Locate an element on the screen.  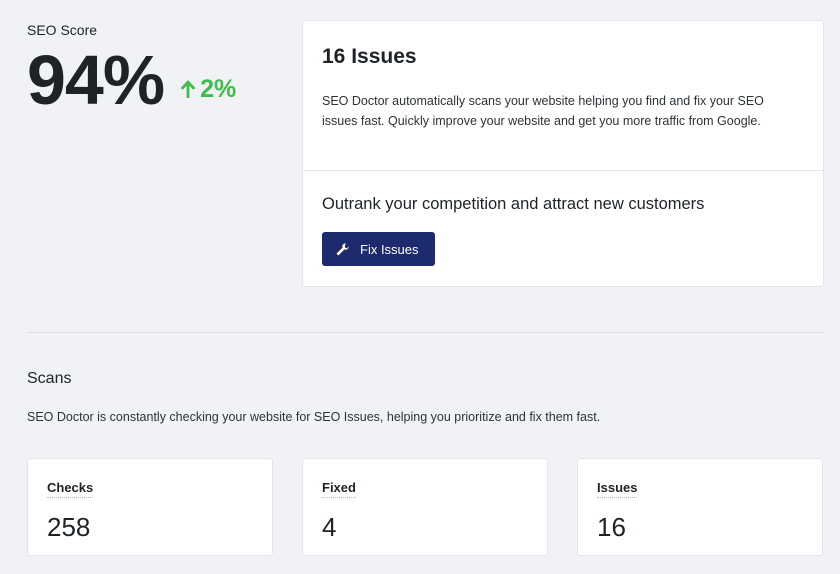
fix-issues-button: Fix Issues is located at coordinates (378, 249).